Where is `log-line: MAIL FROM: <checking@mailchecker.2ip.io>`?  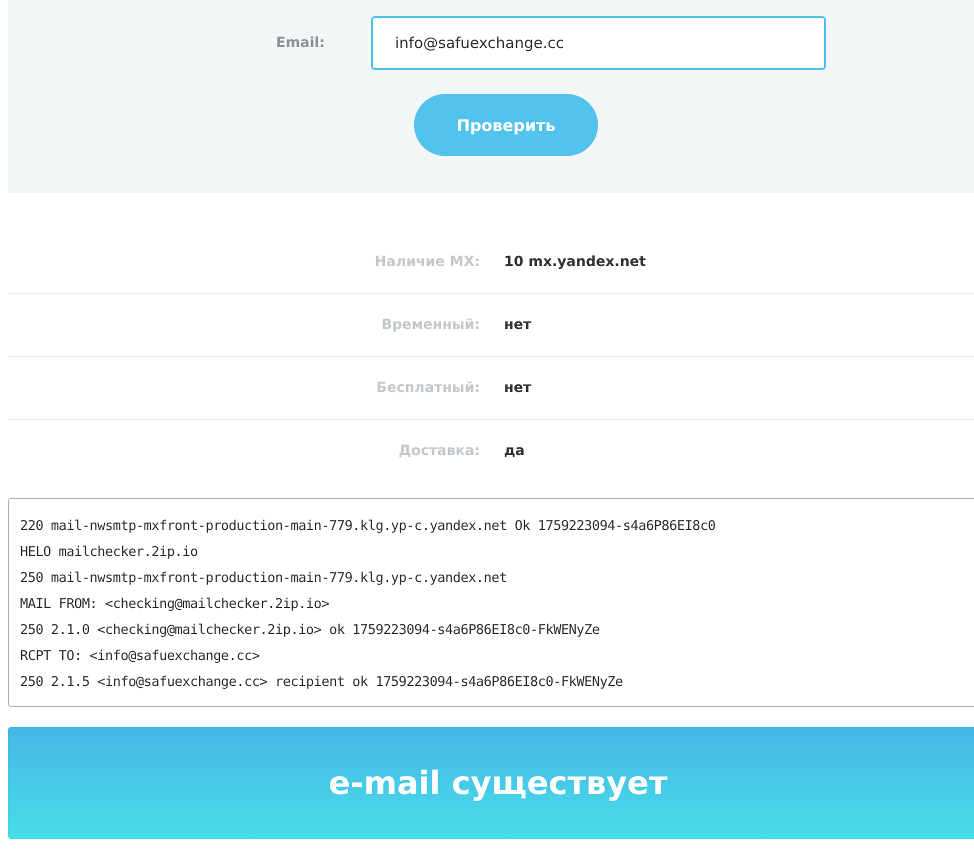 log-line: MAIL FROM: <checking@mailchecker.2ip.io> is located at coordinates (175, 604).